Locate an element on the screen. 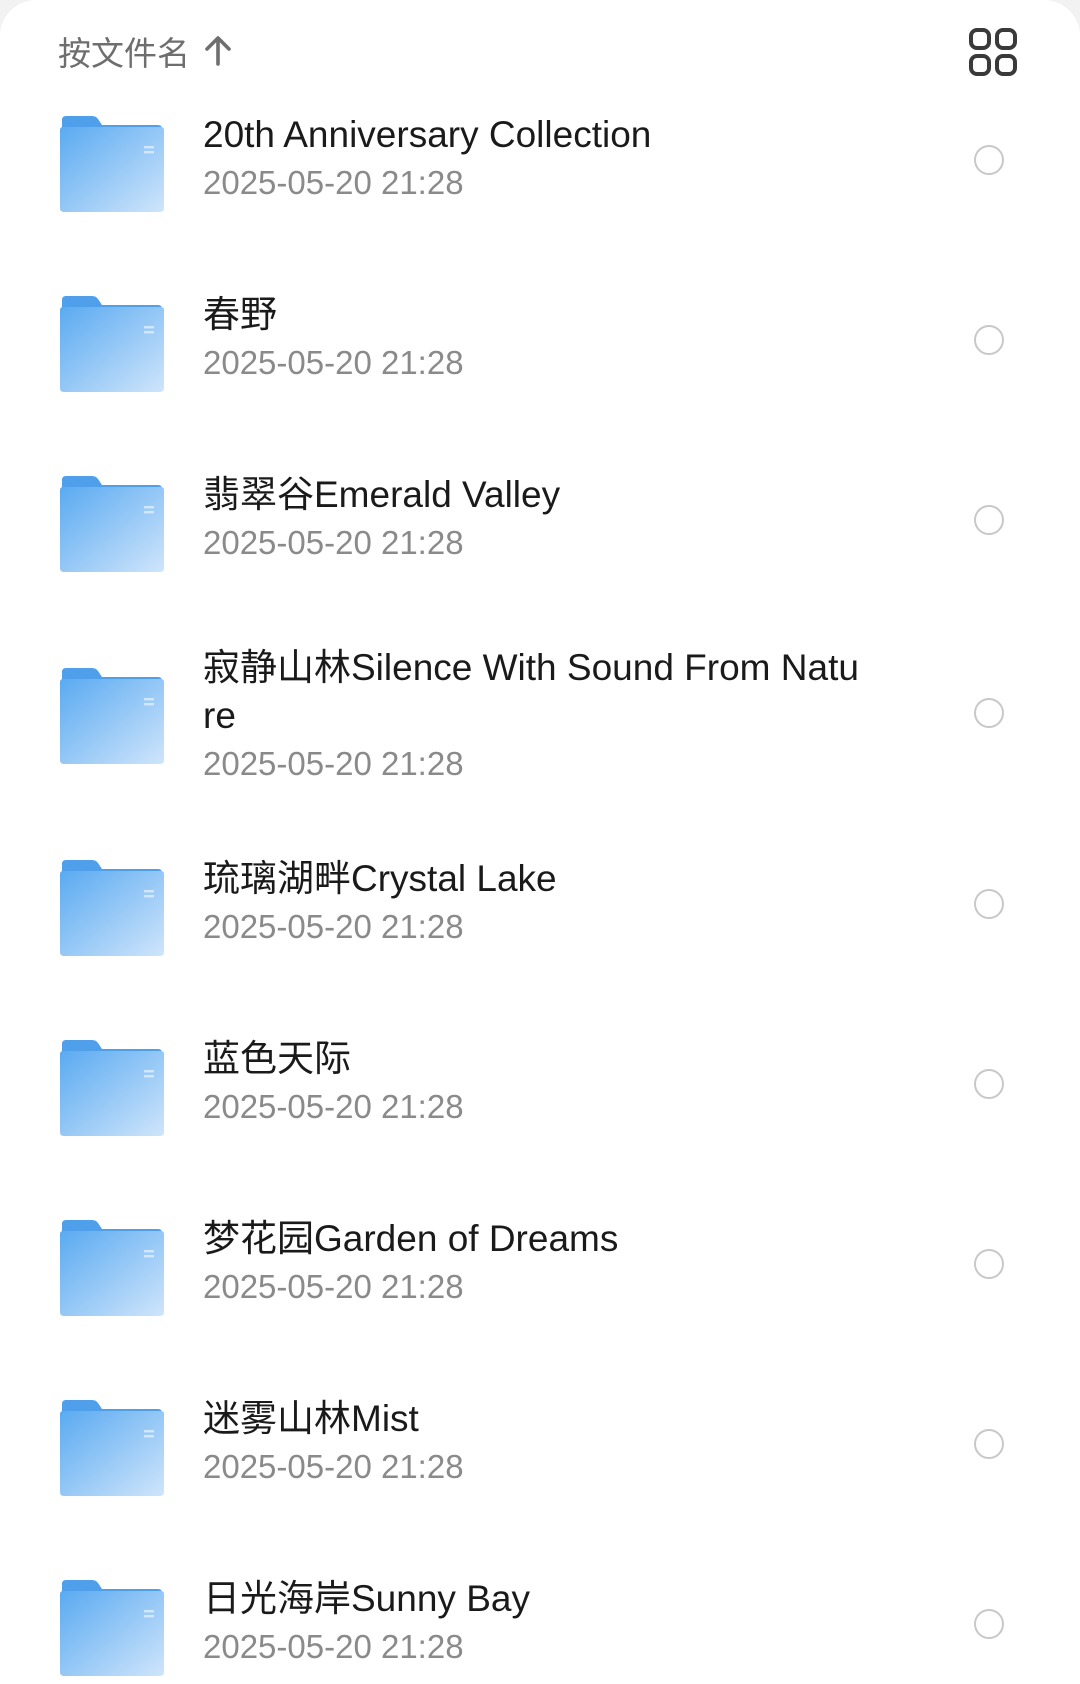  folder-text: 迷雾山林Mist 2025-05-20 21:28 is located at coordinates (533, 1442).